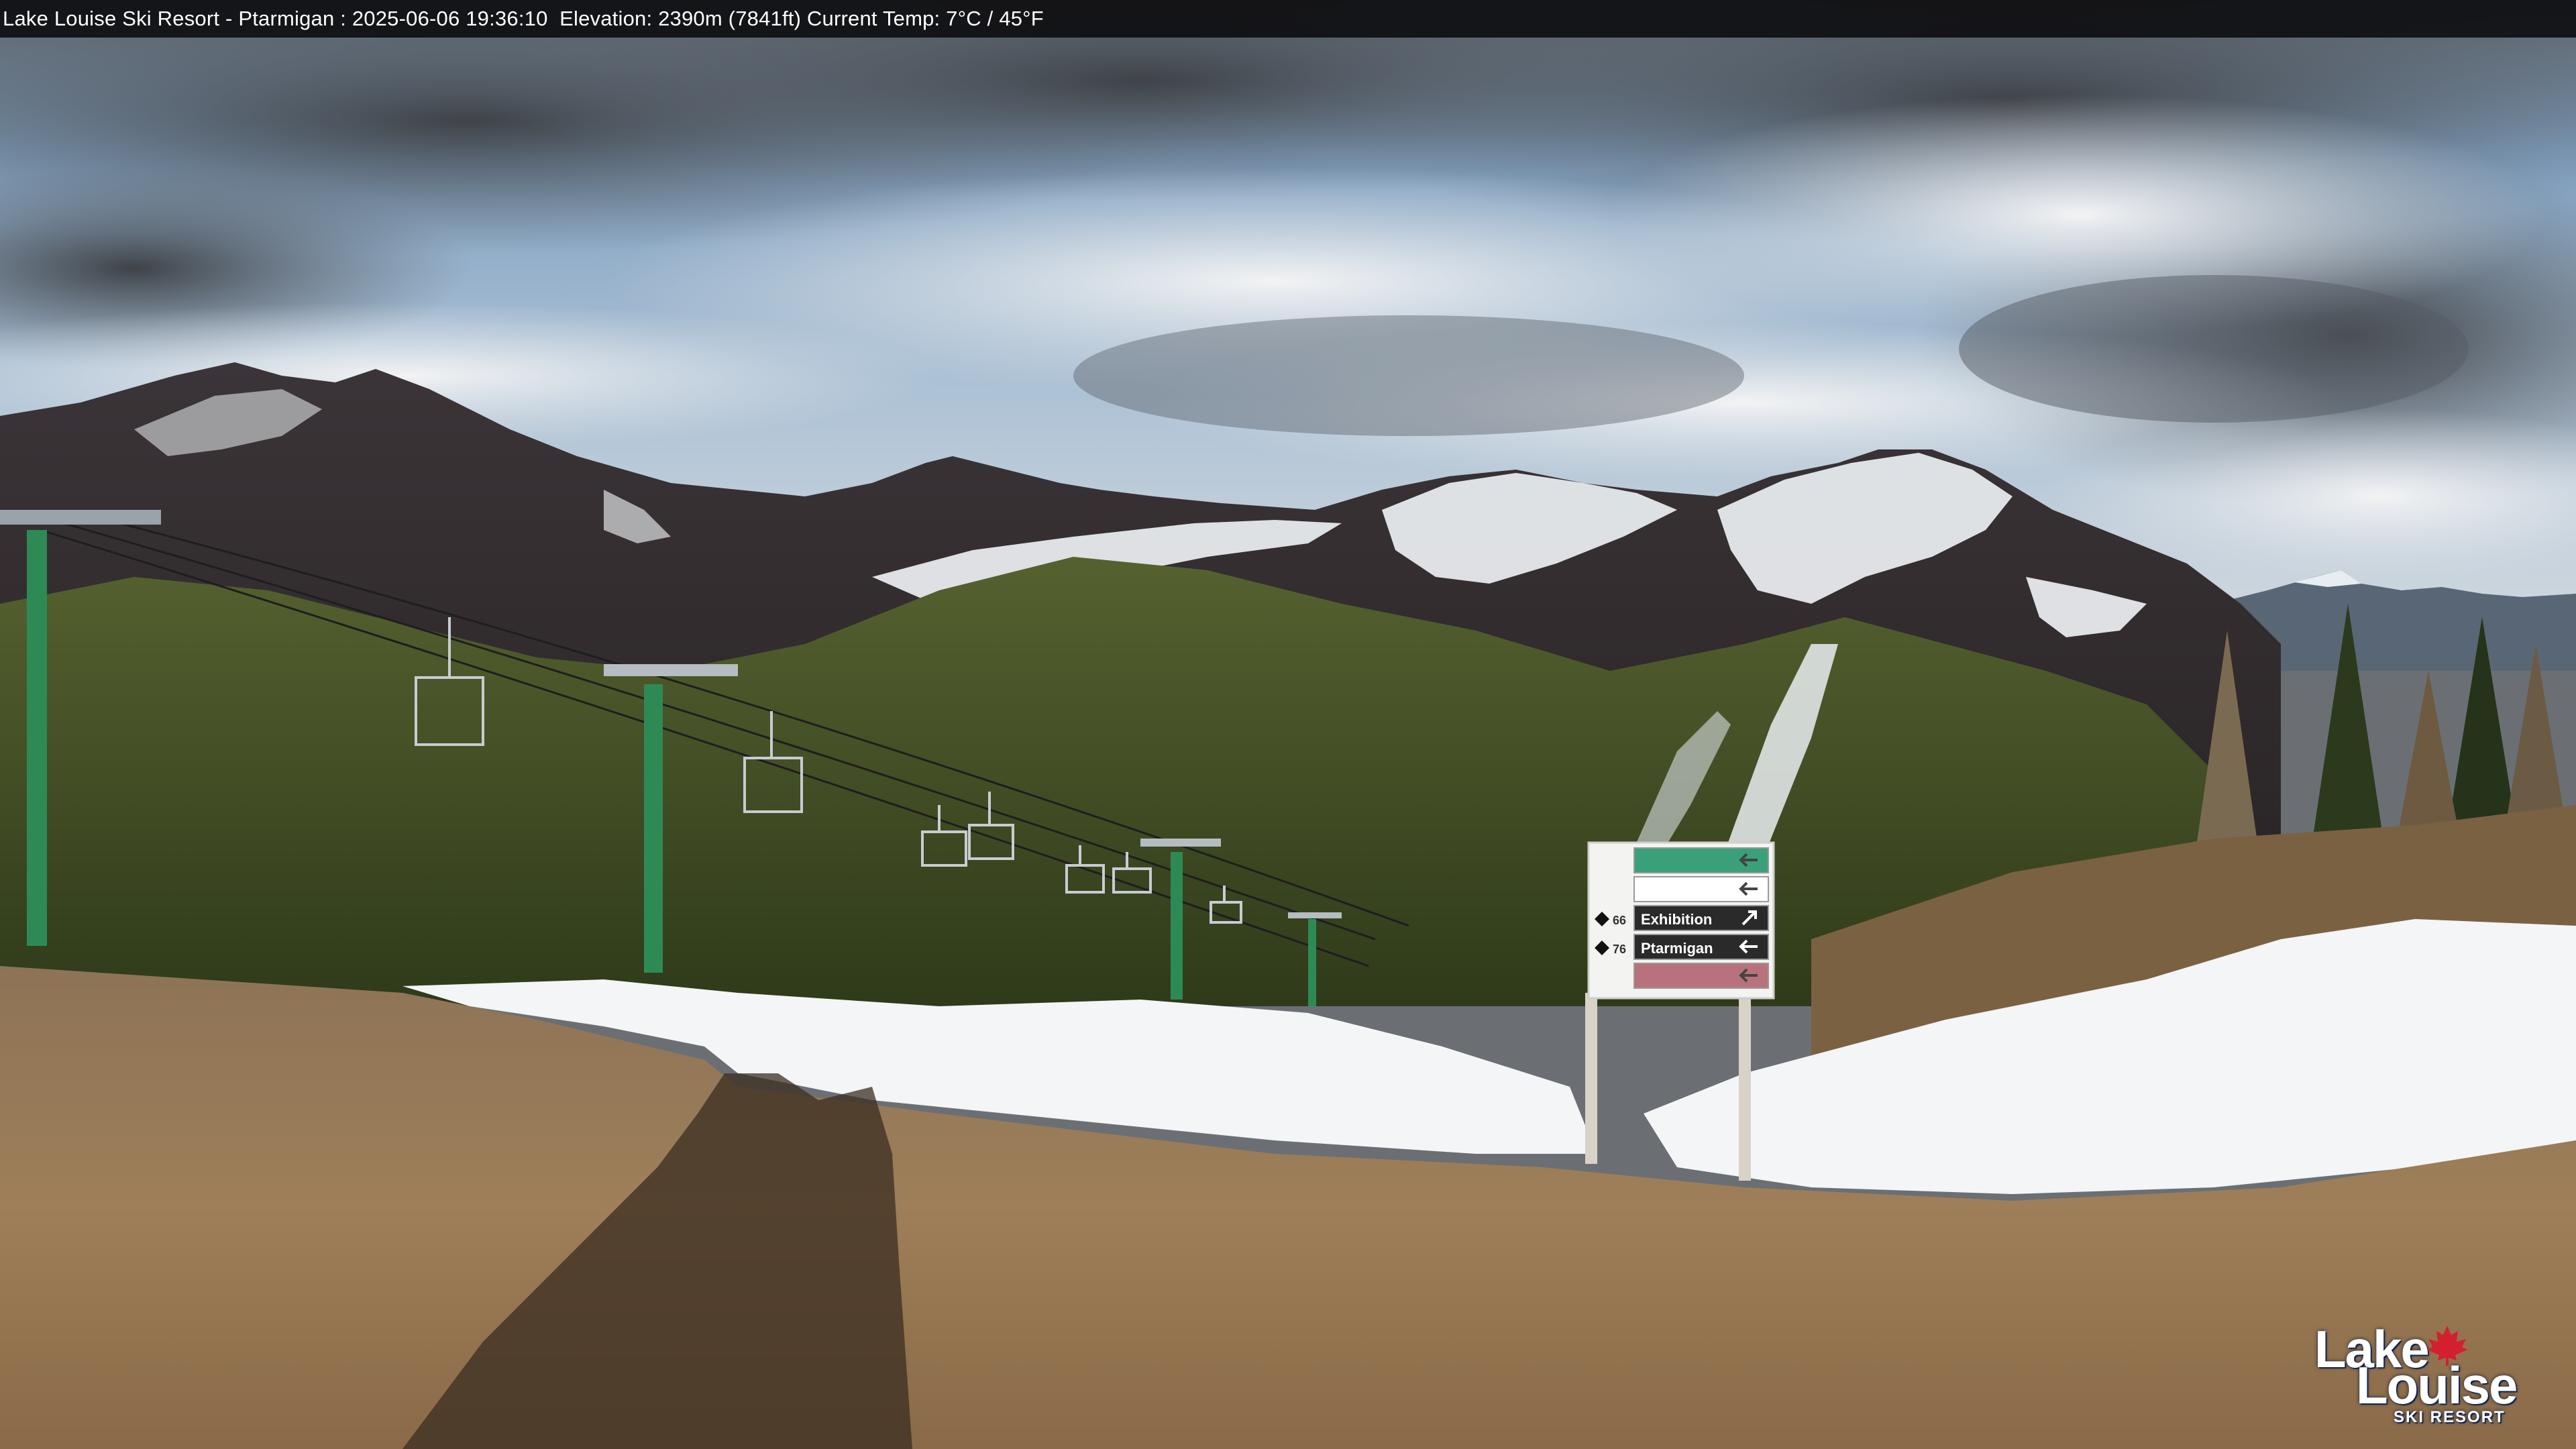  Describe the element at coordinates (2437, 1385) in the screenshot. I see `logo-line-louise: Louise` at that location.